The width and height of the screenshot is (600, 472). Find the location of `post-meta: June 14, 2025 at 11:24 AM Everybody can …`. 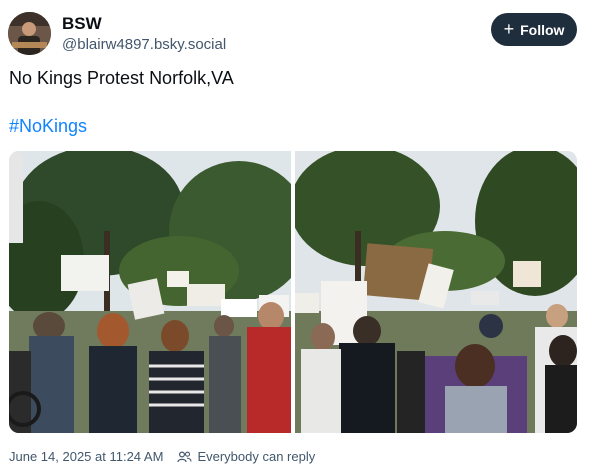

post-meta: June 14, 2025 at 11:24 AM Everybody can … is located at coordinates (162, 456).